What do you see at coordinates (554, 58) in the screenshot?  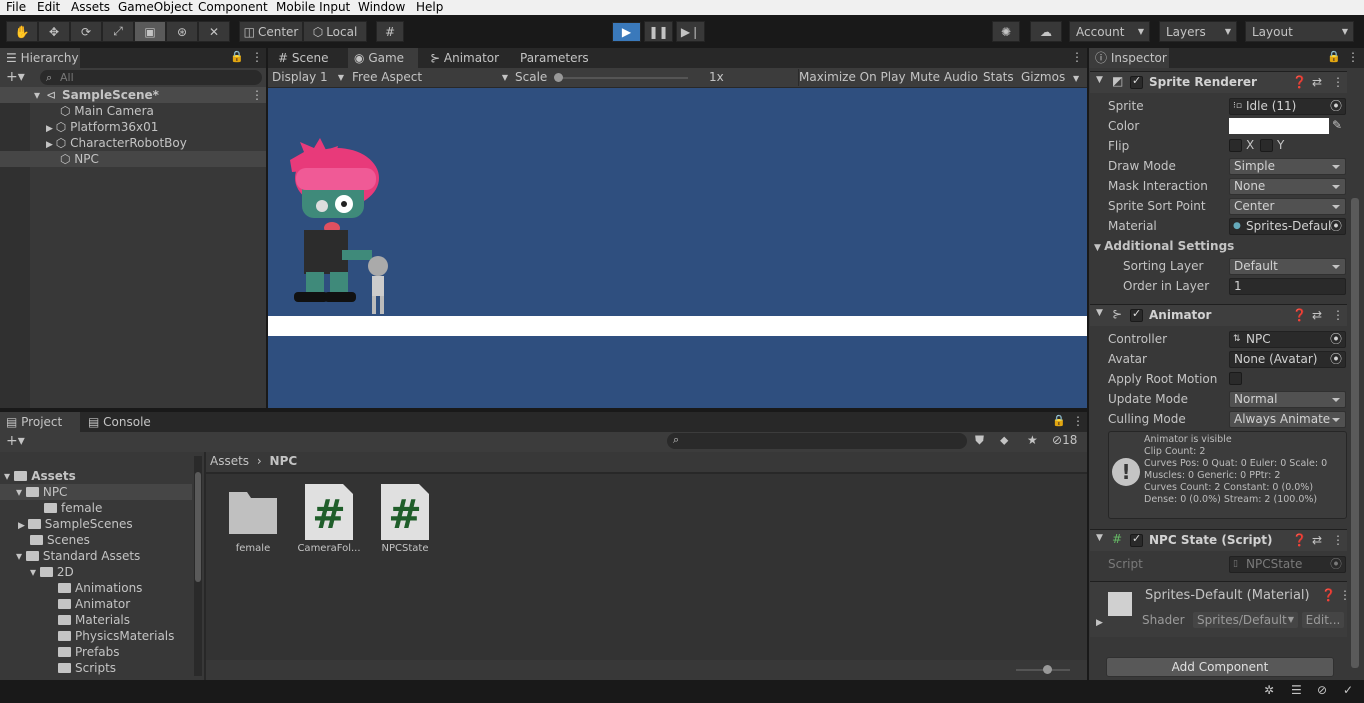 I see `tab-parameters: Parameters` at bounding box center [554, 58].